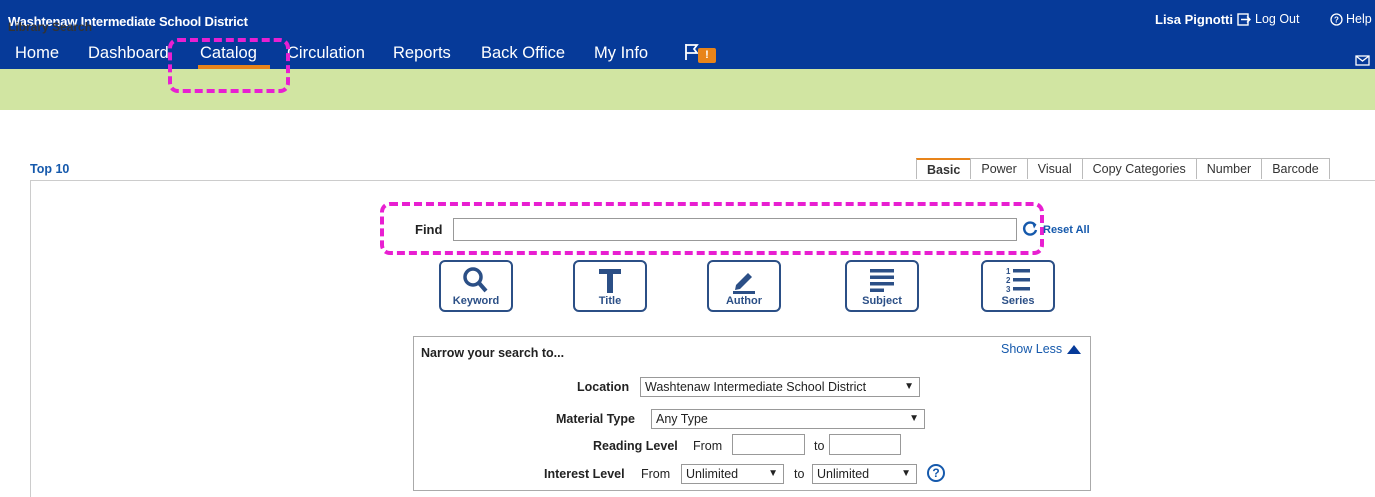  What do you see at coordinates (1362, 60) in the screenshot?
I see `mail-icon` at bounding box center [1362, 60].